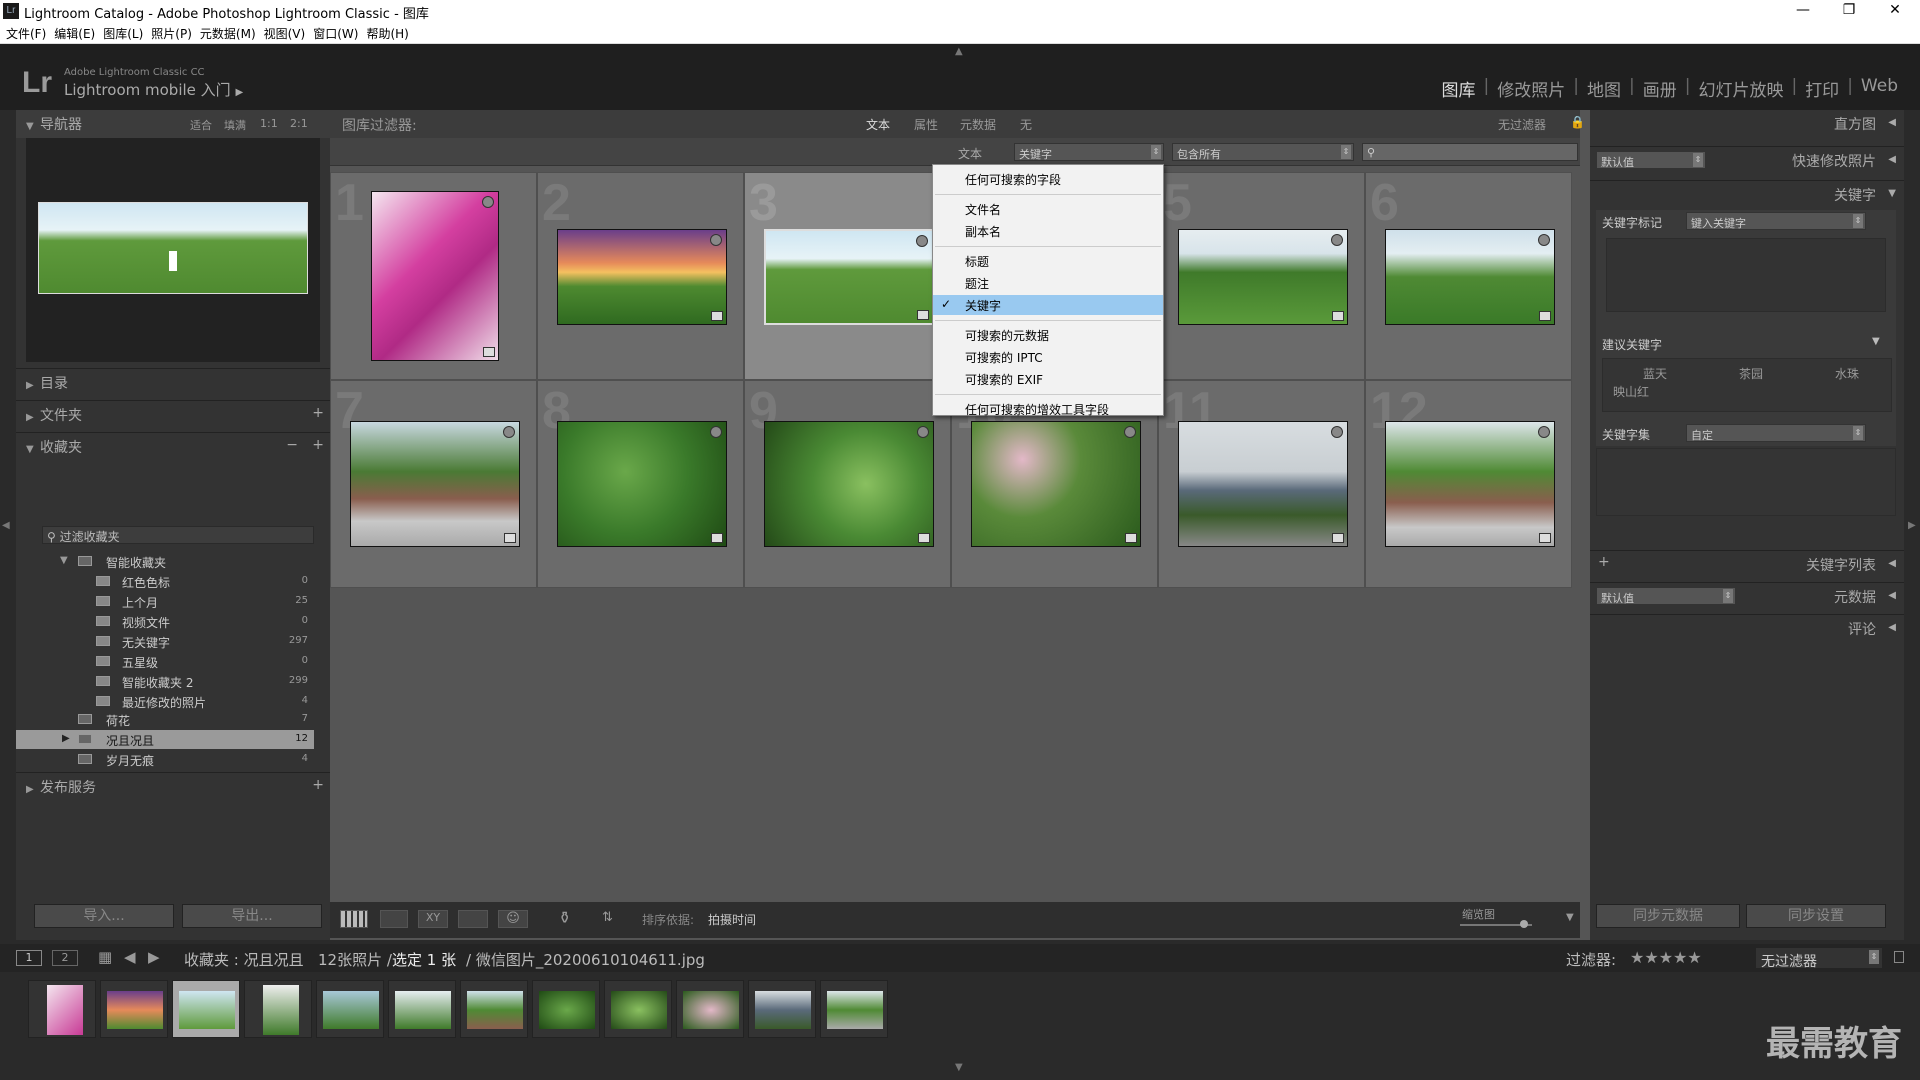 This screenshot has width=1920, height=1080. What do you see at coordinates (1048, 179) in the screenshot?
I see `dropdown-item: 任何可搜索的字段` at bounding box center [1048, 179].